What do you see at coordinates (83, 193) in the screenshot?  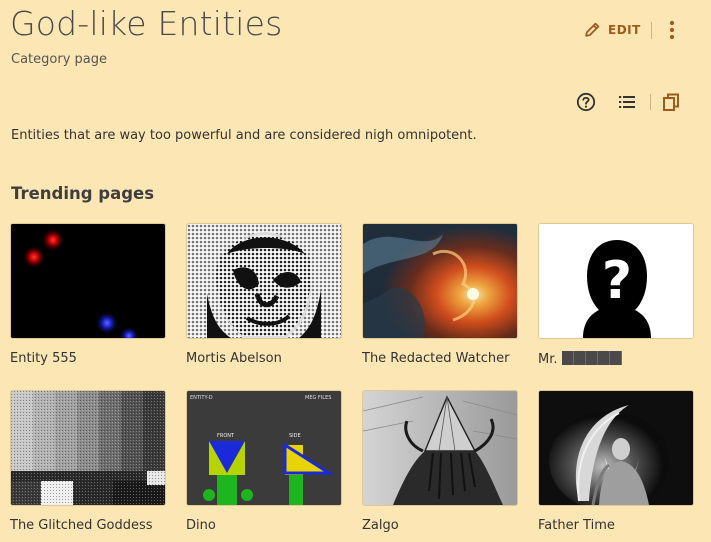 I see `trending-heading: Trending pages` at bounding box center [83, 193].